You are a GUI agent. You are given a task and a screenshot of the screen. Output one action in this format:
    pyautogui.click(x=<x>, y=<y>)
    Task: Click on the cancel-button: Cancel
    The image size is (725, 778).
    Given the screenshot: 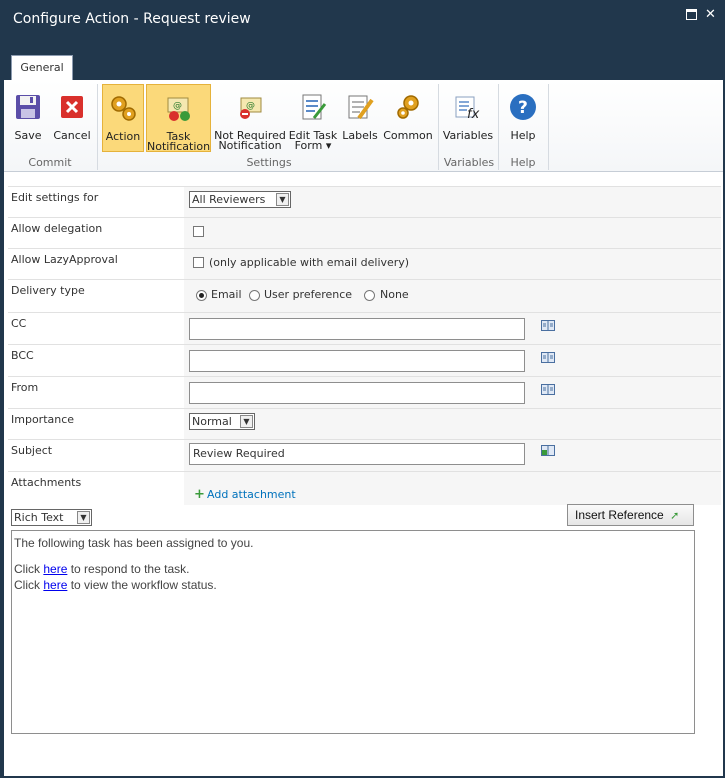 What is the action you would take?
    pyautogui.click(x=72, y=118)
    